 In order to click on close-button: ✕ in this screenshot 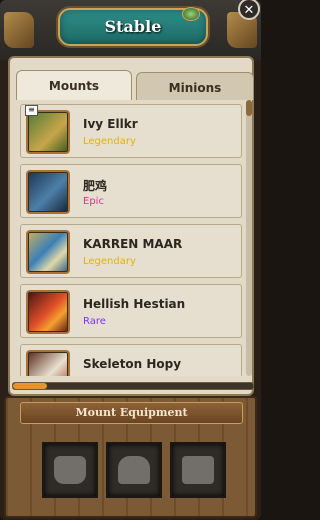, I will do `click(249, 10)`.